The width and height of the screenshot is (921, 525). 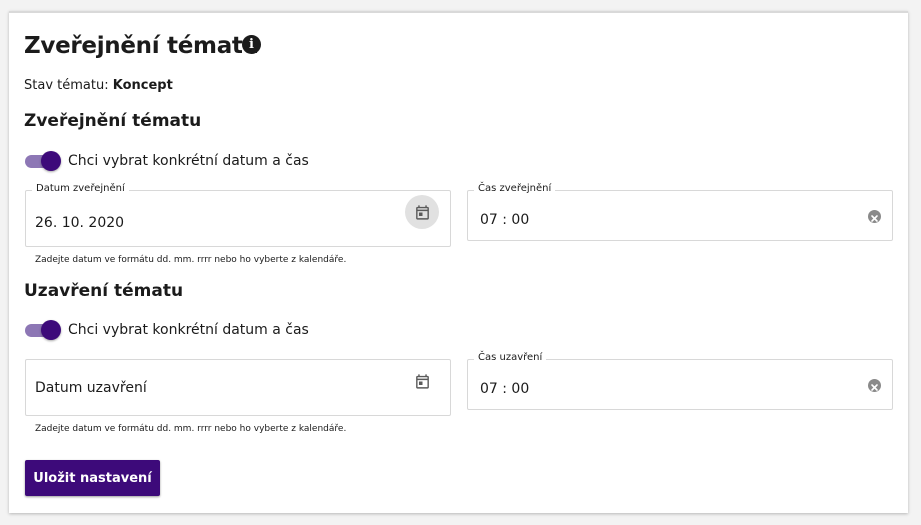 I want to click on close-date-placeholder: Datum uzavření, so click(x=91, y=388).